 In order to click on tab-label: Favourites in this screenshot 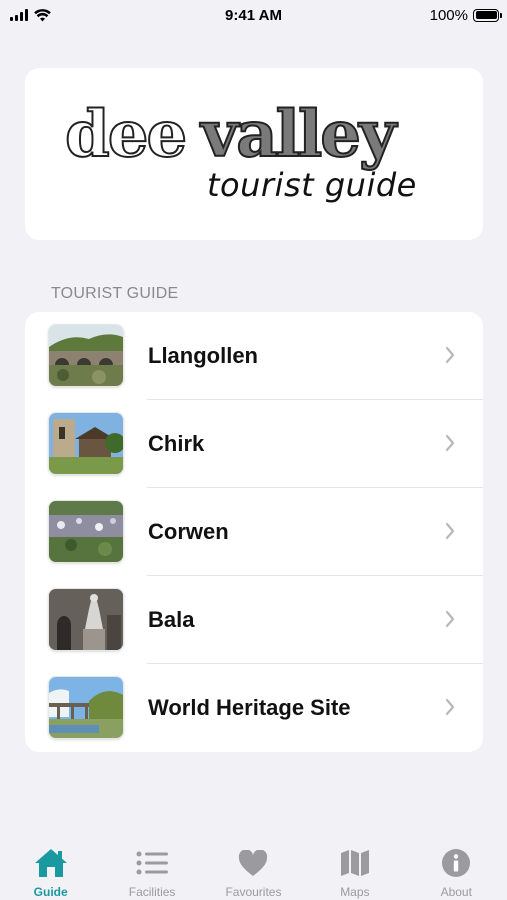, I will do `click(253, 892)`.